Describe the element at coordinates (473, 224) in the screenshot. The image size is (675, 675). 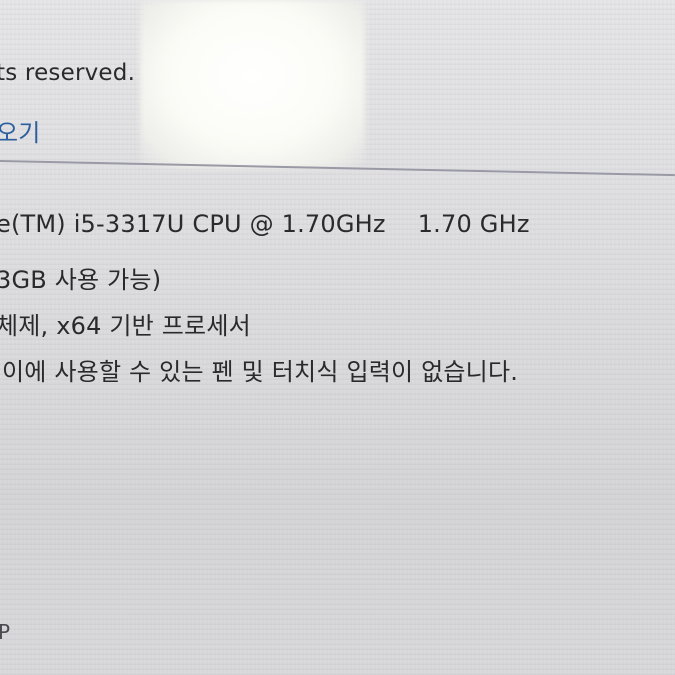
I see `processor-speed: 1.70 GHz` at that location.